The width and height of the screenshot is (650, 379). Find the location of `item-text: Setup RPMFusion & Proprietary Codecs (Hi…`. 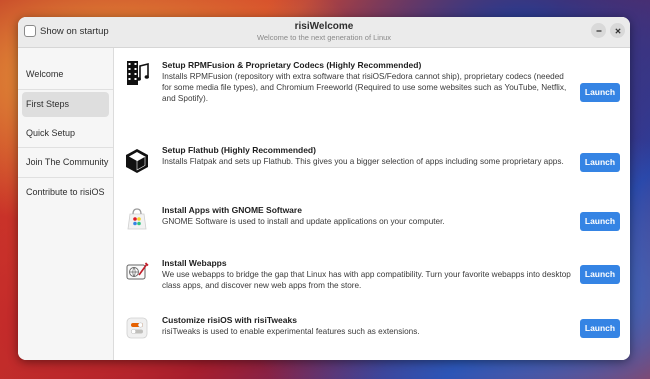

item-text: Setup RPMFusion & Proprietary Codecs (Hi… is located at coordinates (367, 82).